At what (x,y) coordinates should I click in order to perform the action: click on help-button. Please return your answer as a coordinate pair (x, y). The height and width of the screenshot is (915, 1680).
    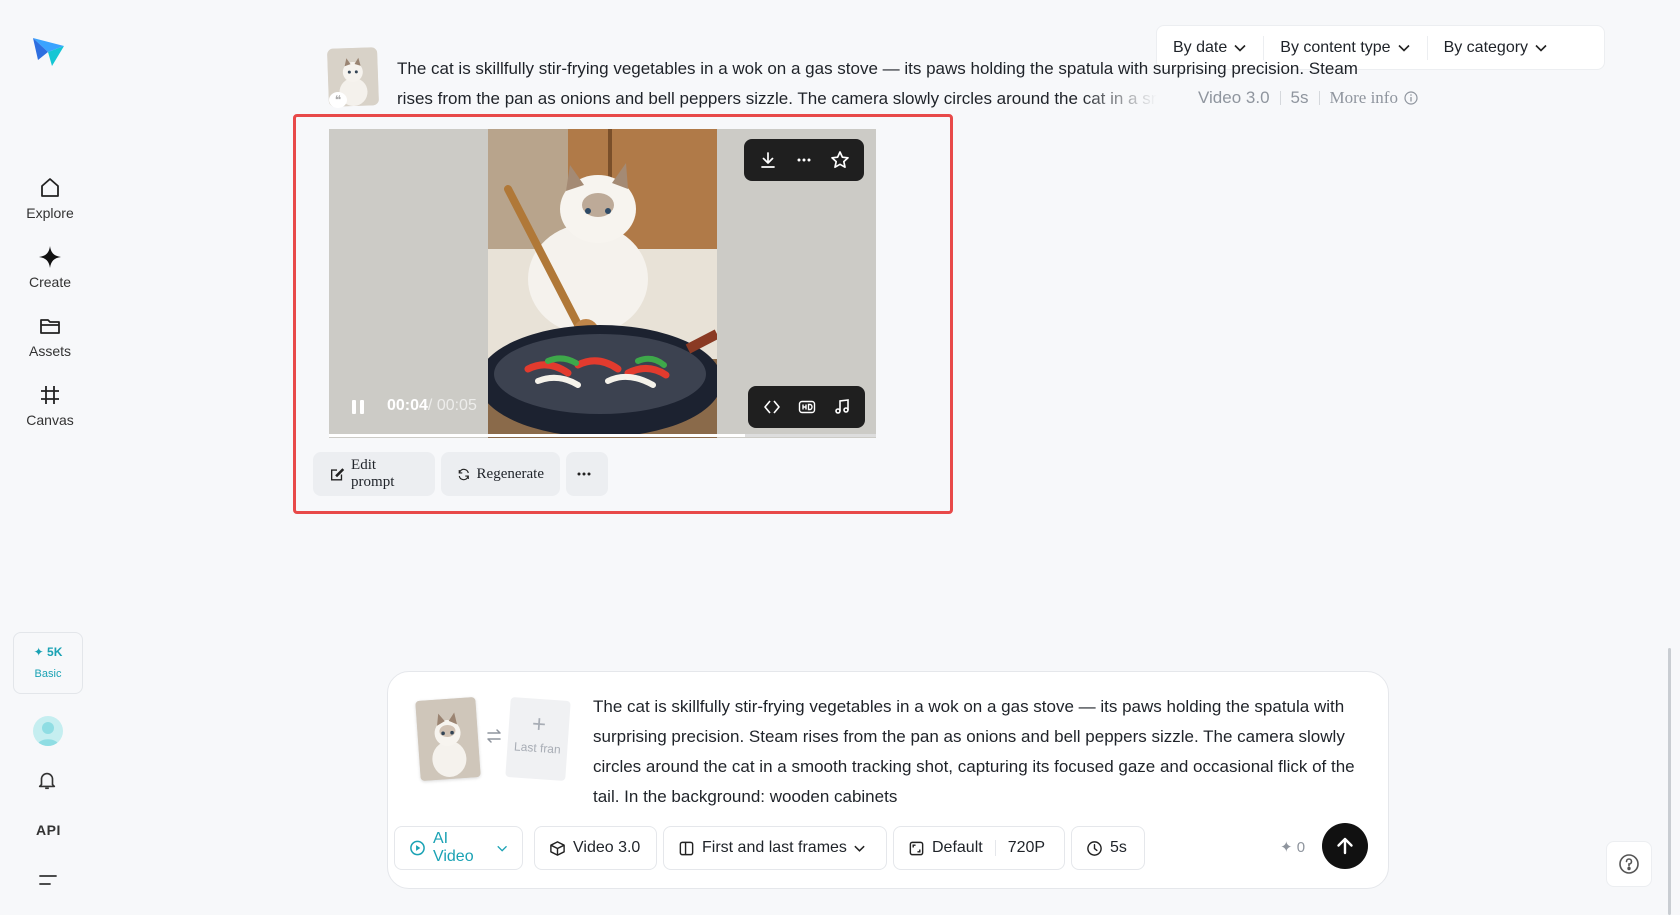
    Looking at the image, I should click on (1629, 864).